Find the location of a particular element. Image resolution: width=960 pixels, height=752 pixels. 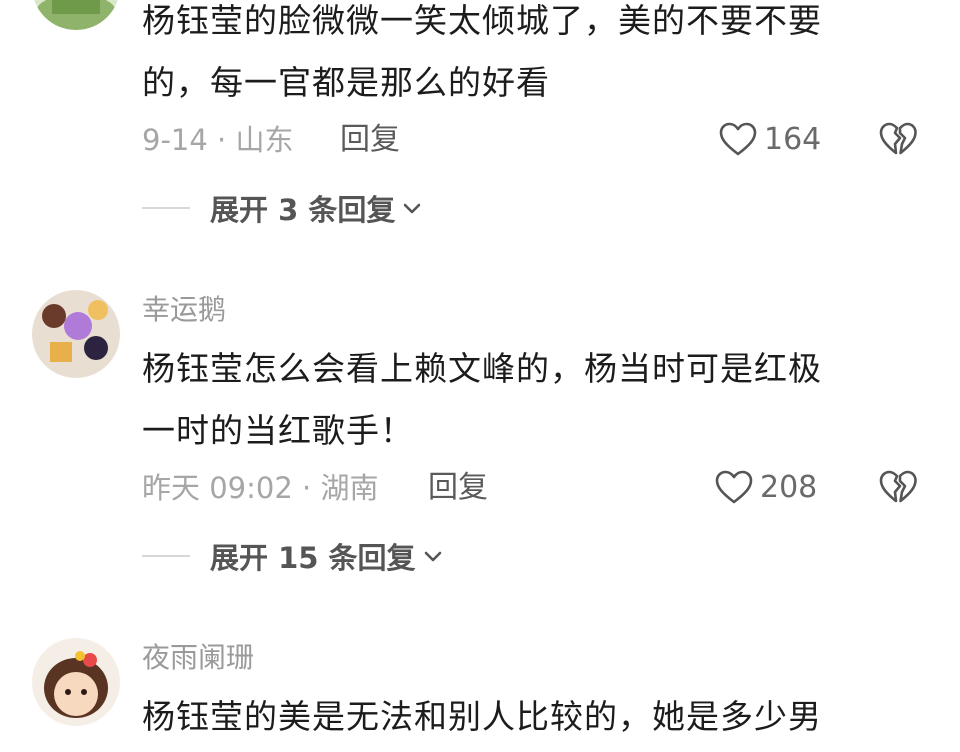

comment-location: 湖南 is located at coordinates (349, 488).